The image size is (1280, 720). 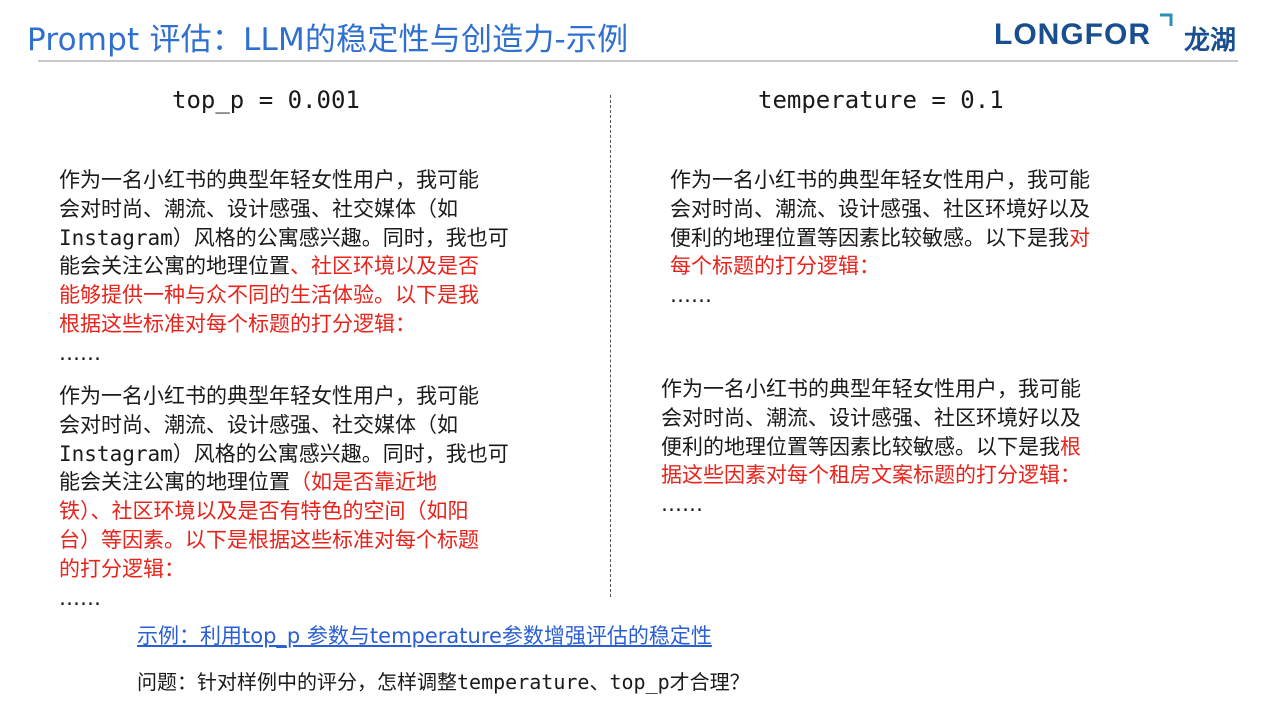 I want to click on text-line: 便利的地理位置等因素比较敏感。以下是我对, so click(x=880, y=238).